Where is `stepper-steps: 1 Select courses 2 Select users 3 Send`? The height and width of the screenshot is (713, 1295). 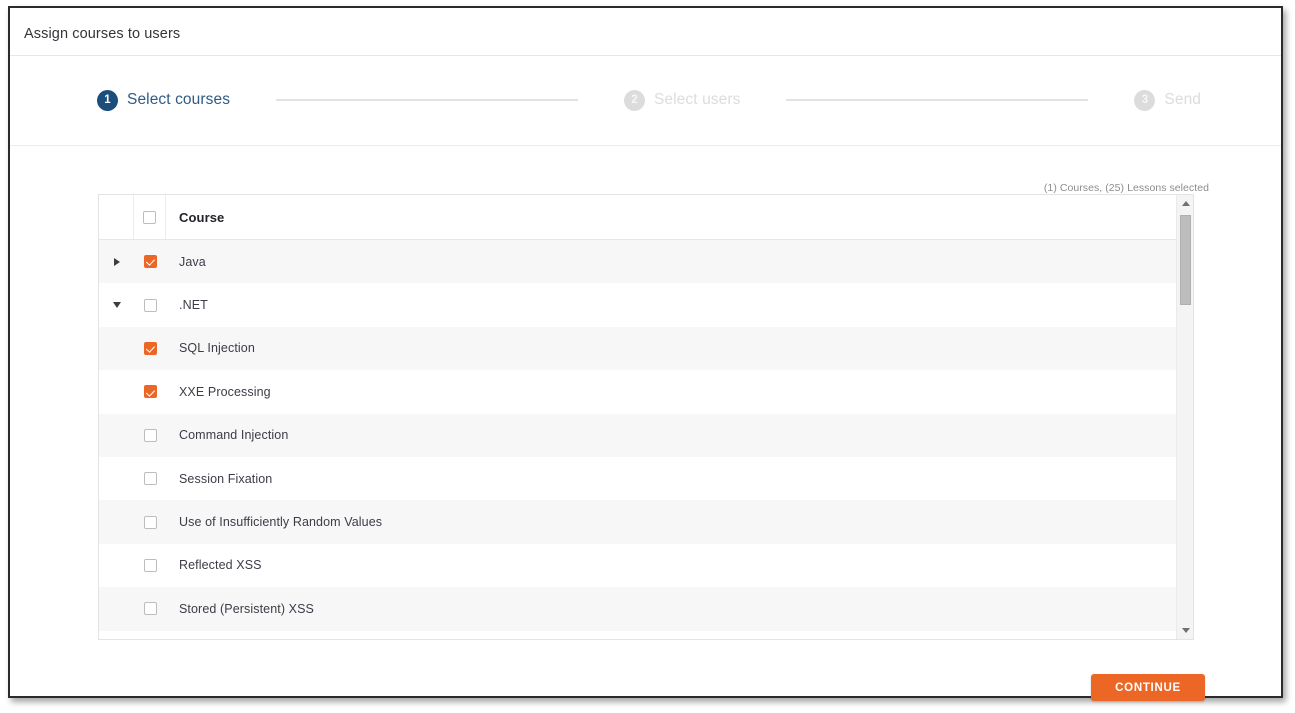
stepper-steps: 1 Select courses 2 Select users 3 Send is located at coordinates (645, 100).